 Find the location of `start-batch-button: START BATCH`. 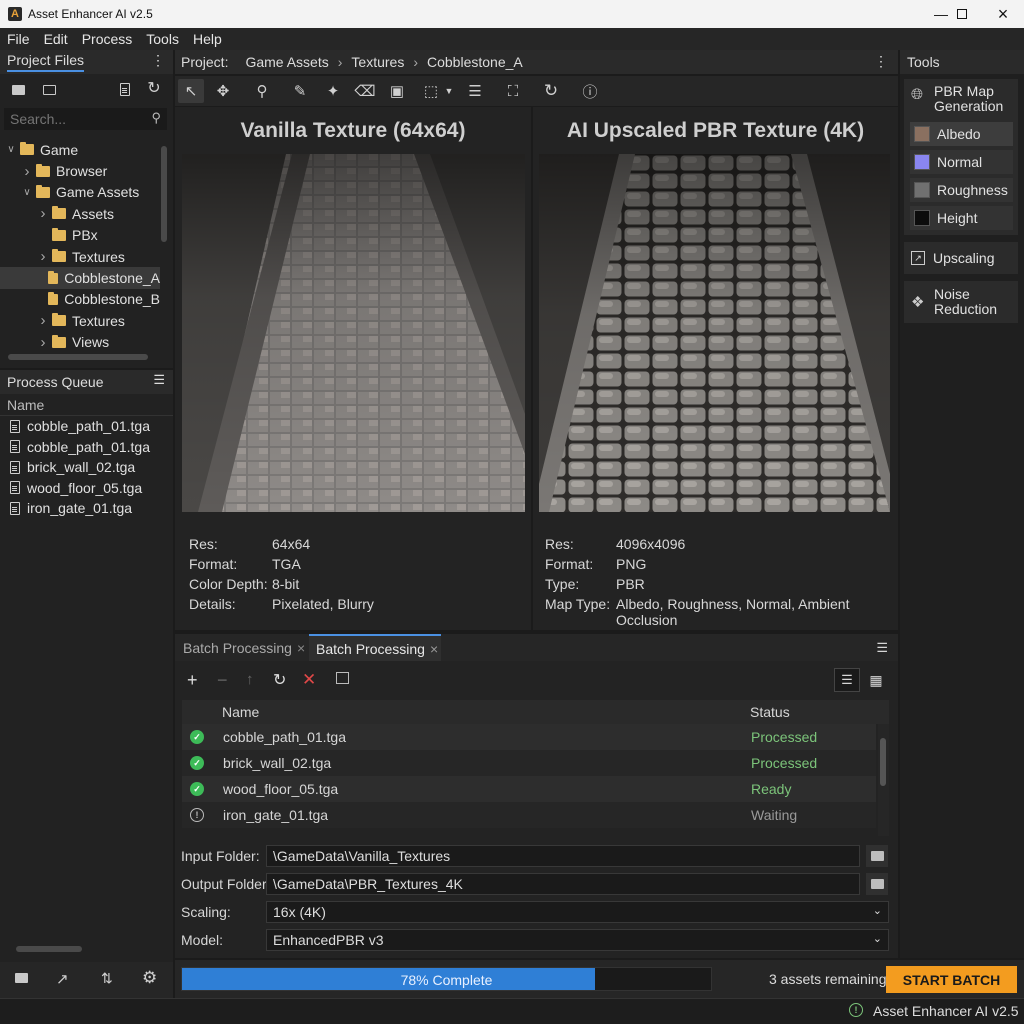

start-batch-button: START BATCH is located at coordinates (951, 979).